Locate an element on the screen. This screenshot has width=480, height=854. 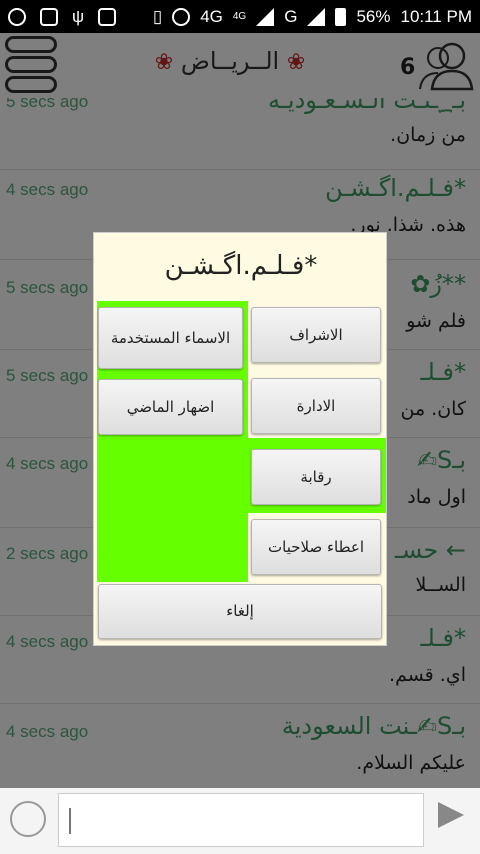
usb-icon: ψ is located at coordinates (78, 16).